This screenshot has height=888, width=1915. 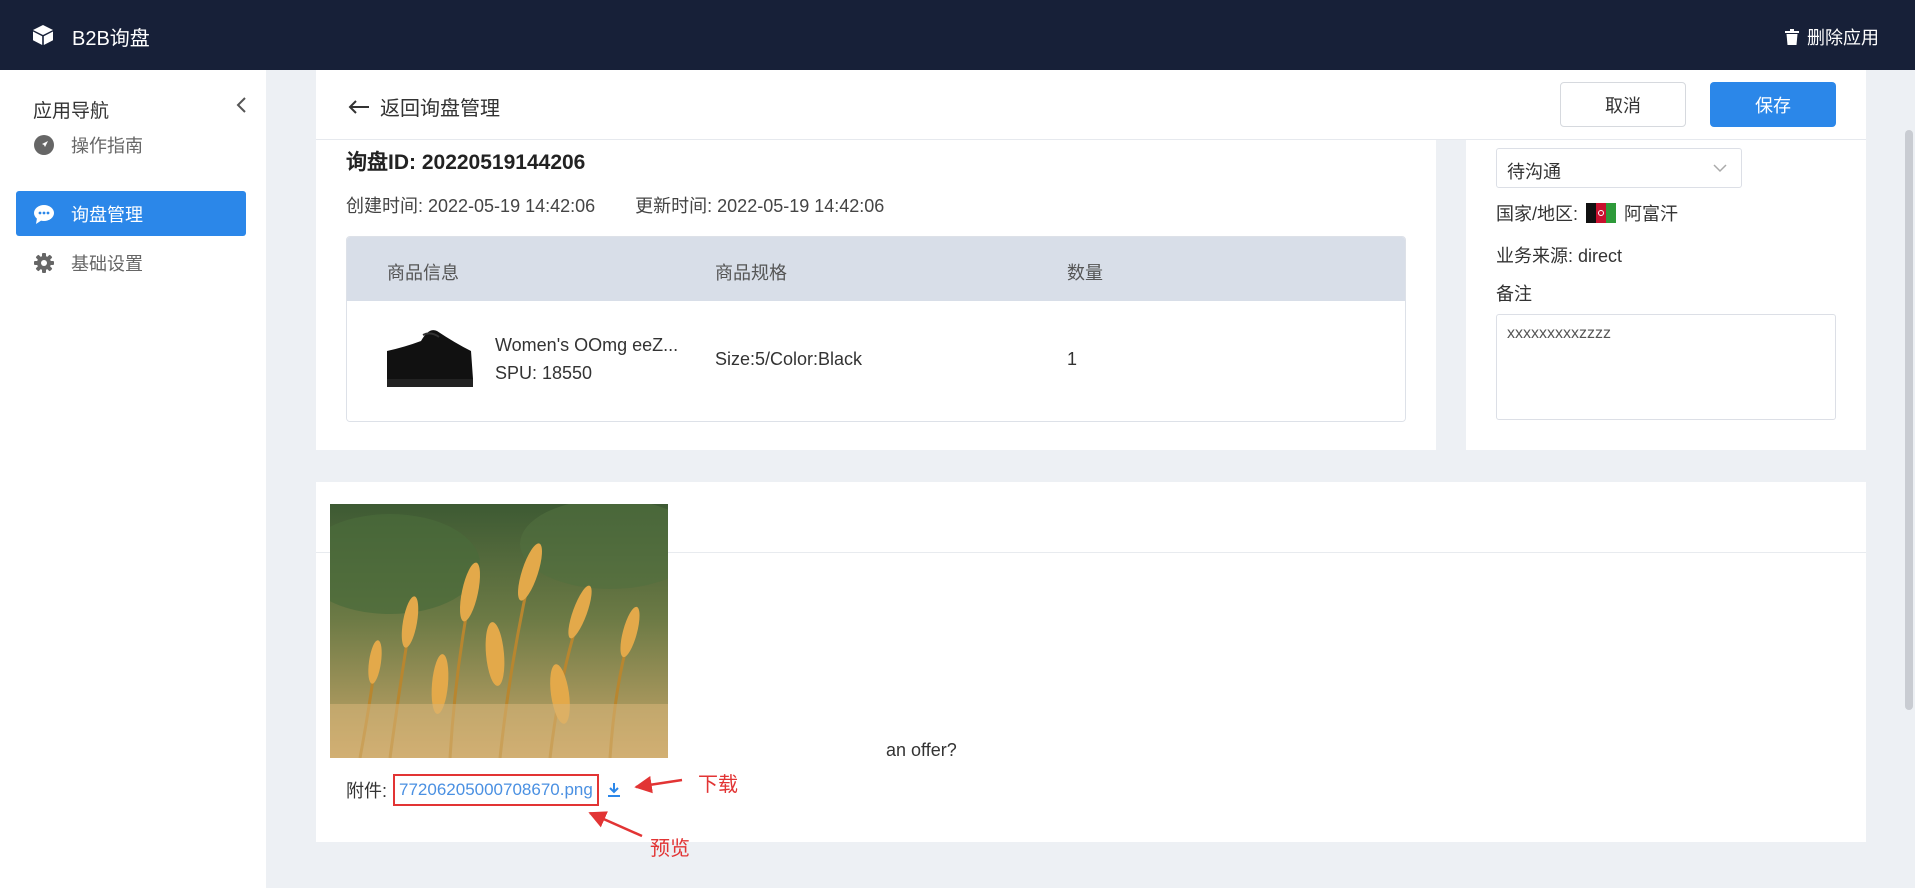 I want to click on sidebar-item-settings: 基础设置, so click(x=131, y=262).